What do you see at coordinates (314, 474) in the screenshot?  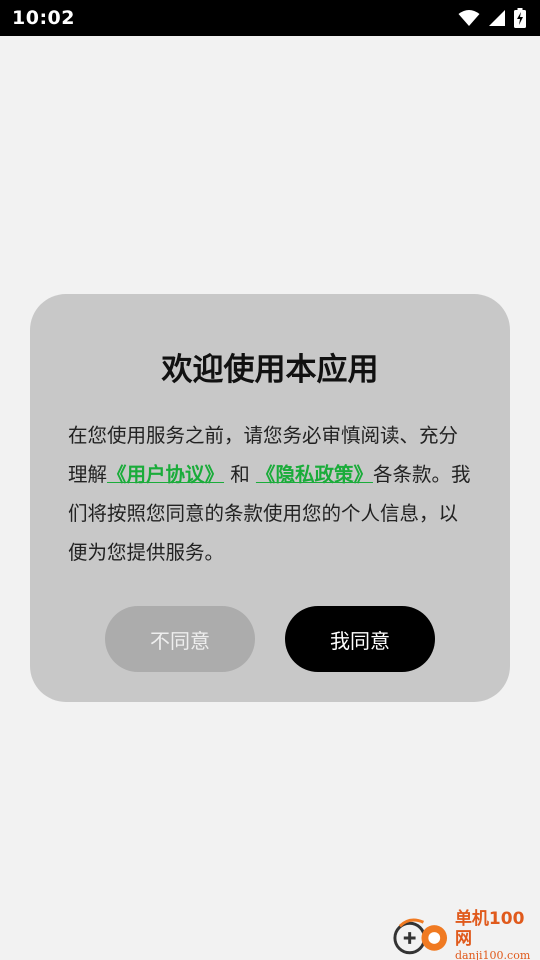 I see `privacy-policy-link: 《隐私政策》` at bounding box center [314, 474].